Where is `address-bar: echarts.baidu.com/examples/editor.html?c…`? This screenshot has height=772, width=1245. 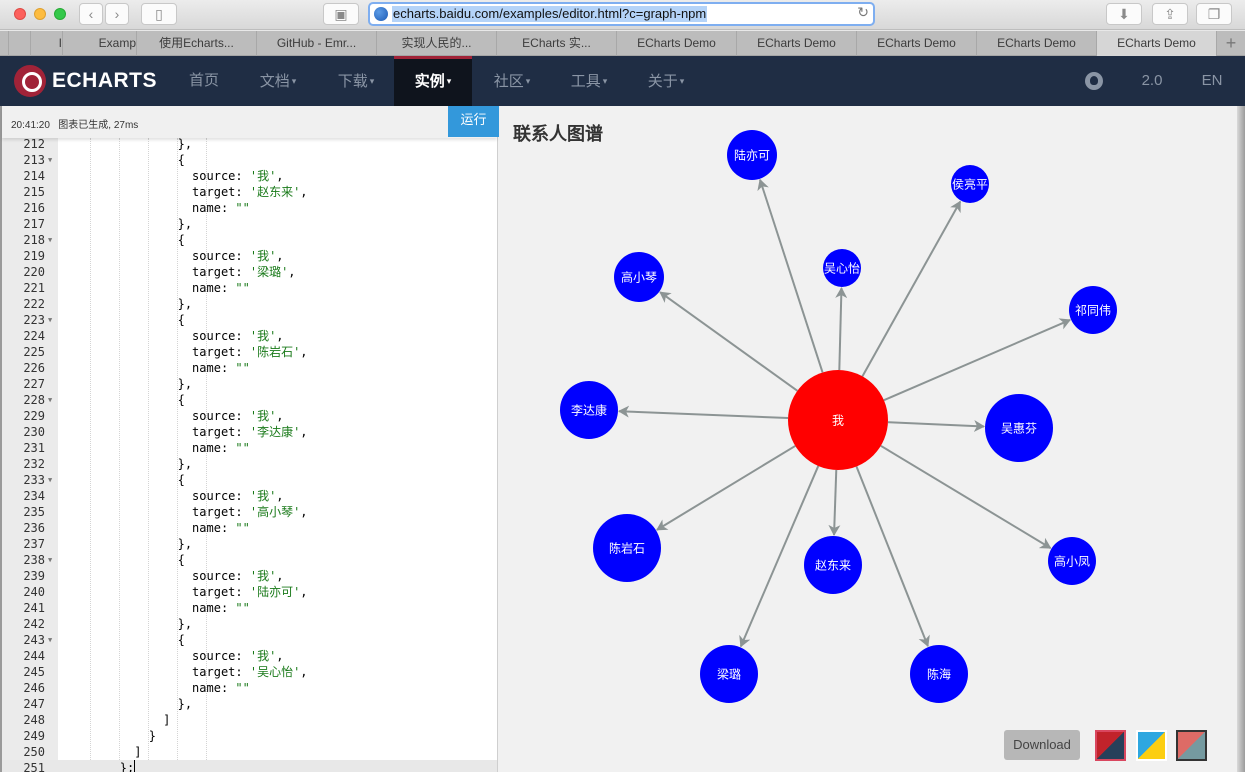 address-bar: echarts.baidu.com/examples/editor.html?c… is located at coordinates (621, 14).